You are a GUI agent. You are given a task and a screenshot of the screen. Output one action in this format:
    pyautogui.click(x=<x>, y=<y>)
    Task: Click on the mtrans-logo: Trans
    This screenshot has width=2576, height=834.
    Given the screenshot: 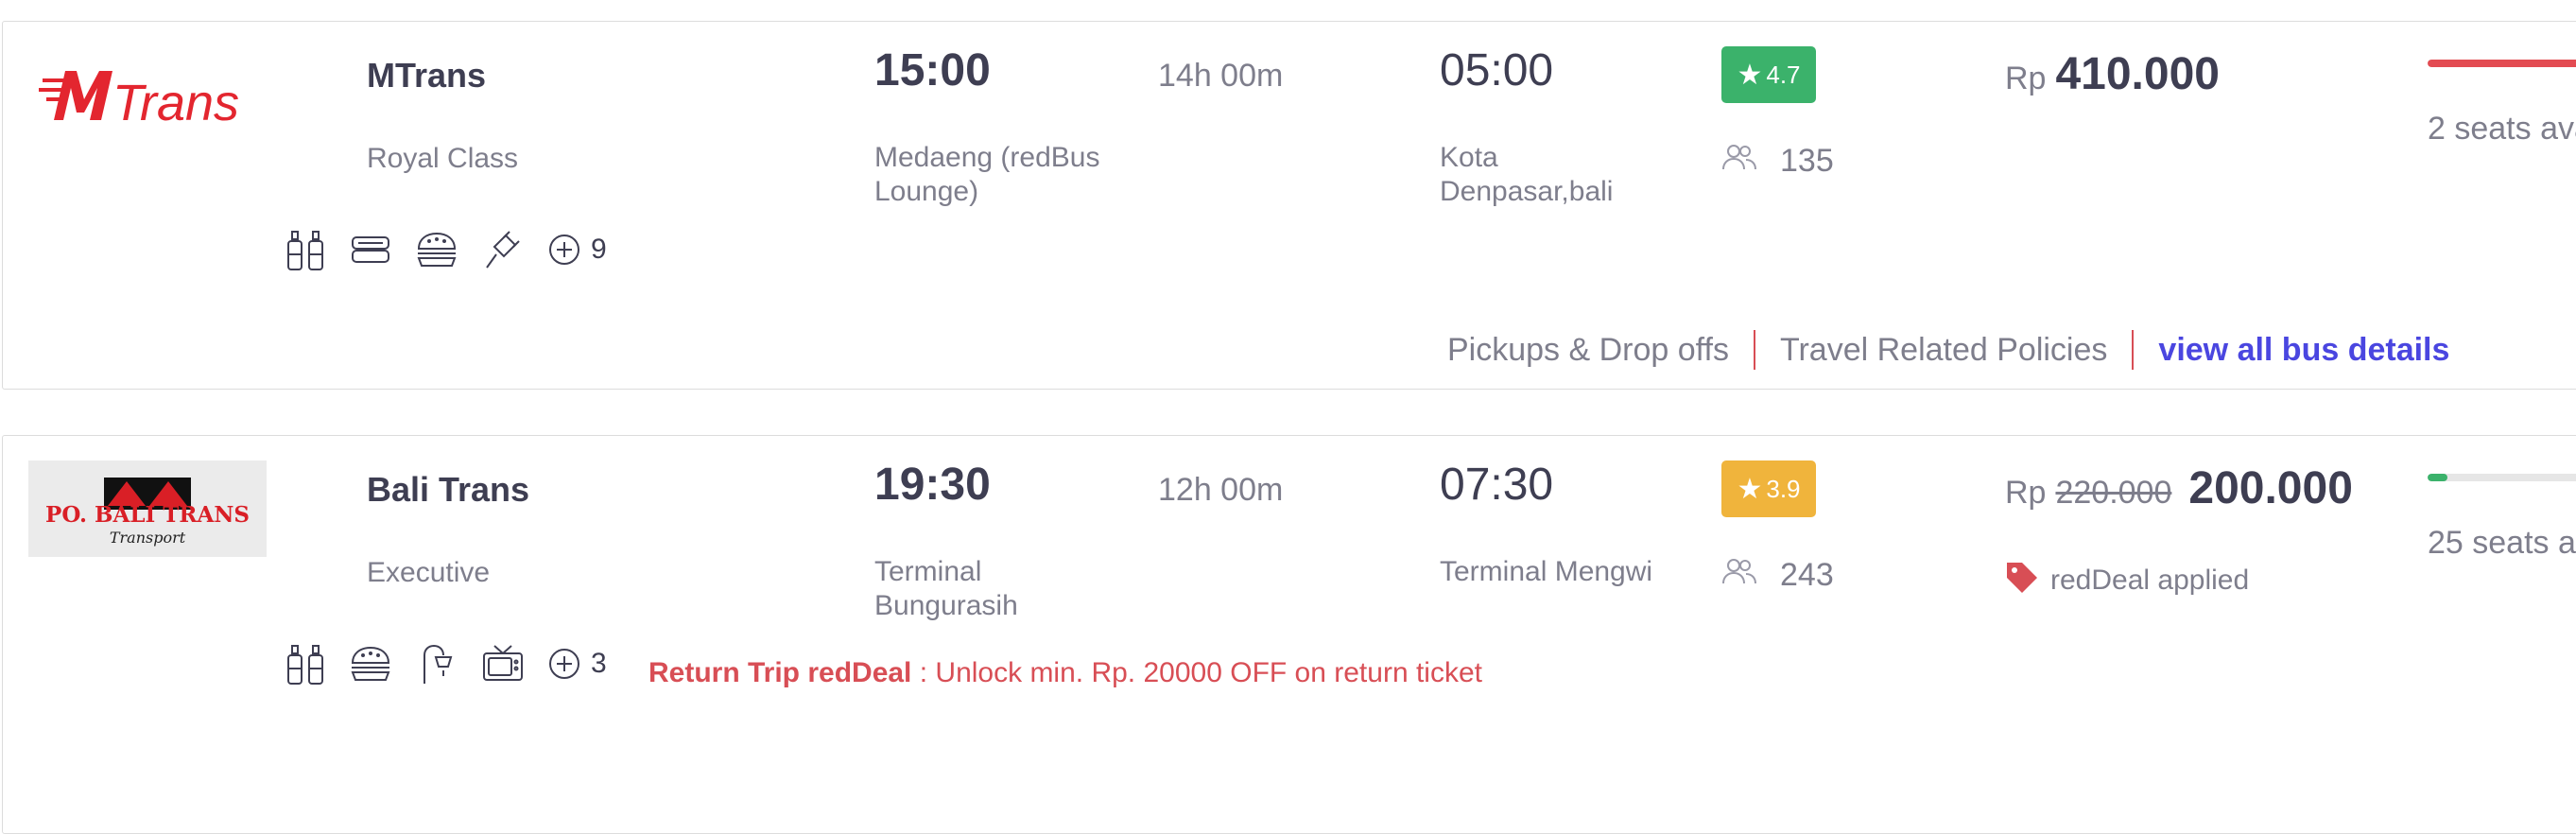 What is the action you would take?
    pyautogui.click(x=146, y=98)
    